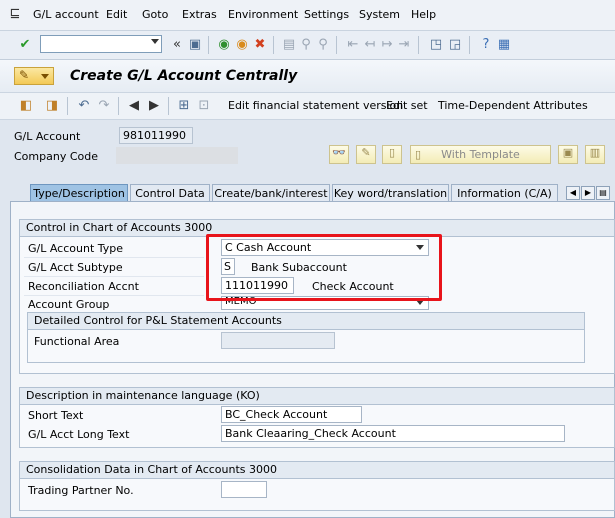 This screenshot has width=615, height=518. I want to click on tab-scroll-right-icon: ▶, so click(588, 193).